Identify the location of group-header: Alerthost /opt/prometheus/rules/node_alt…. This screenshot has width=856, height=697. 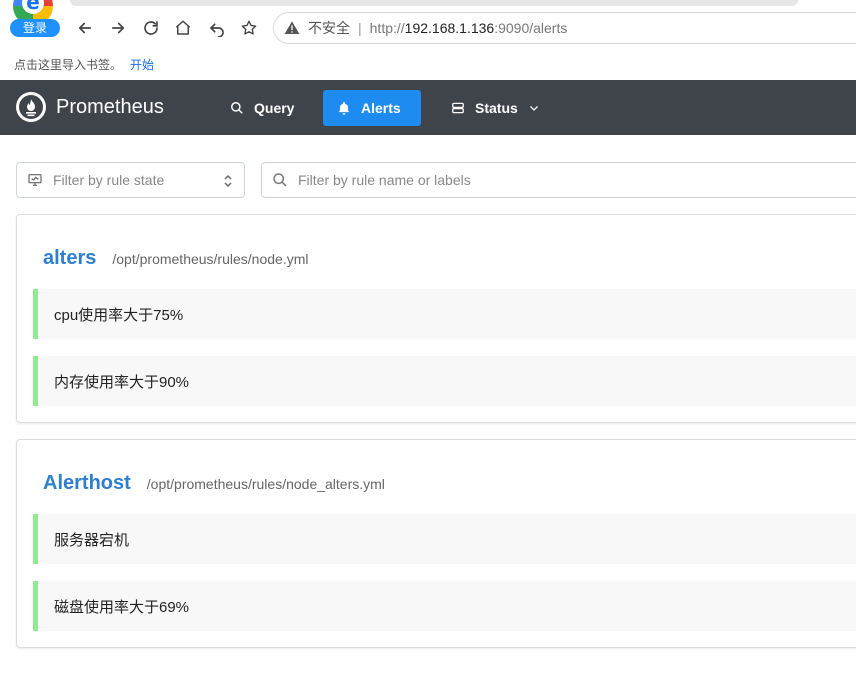
(214, 483).